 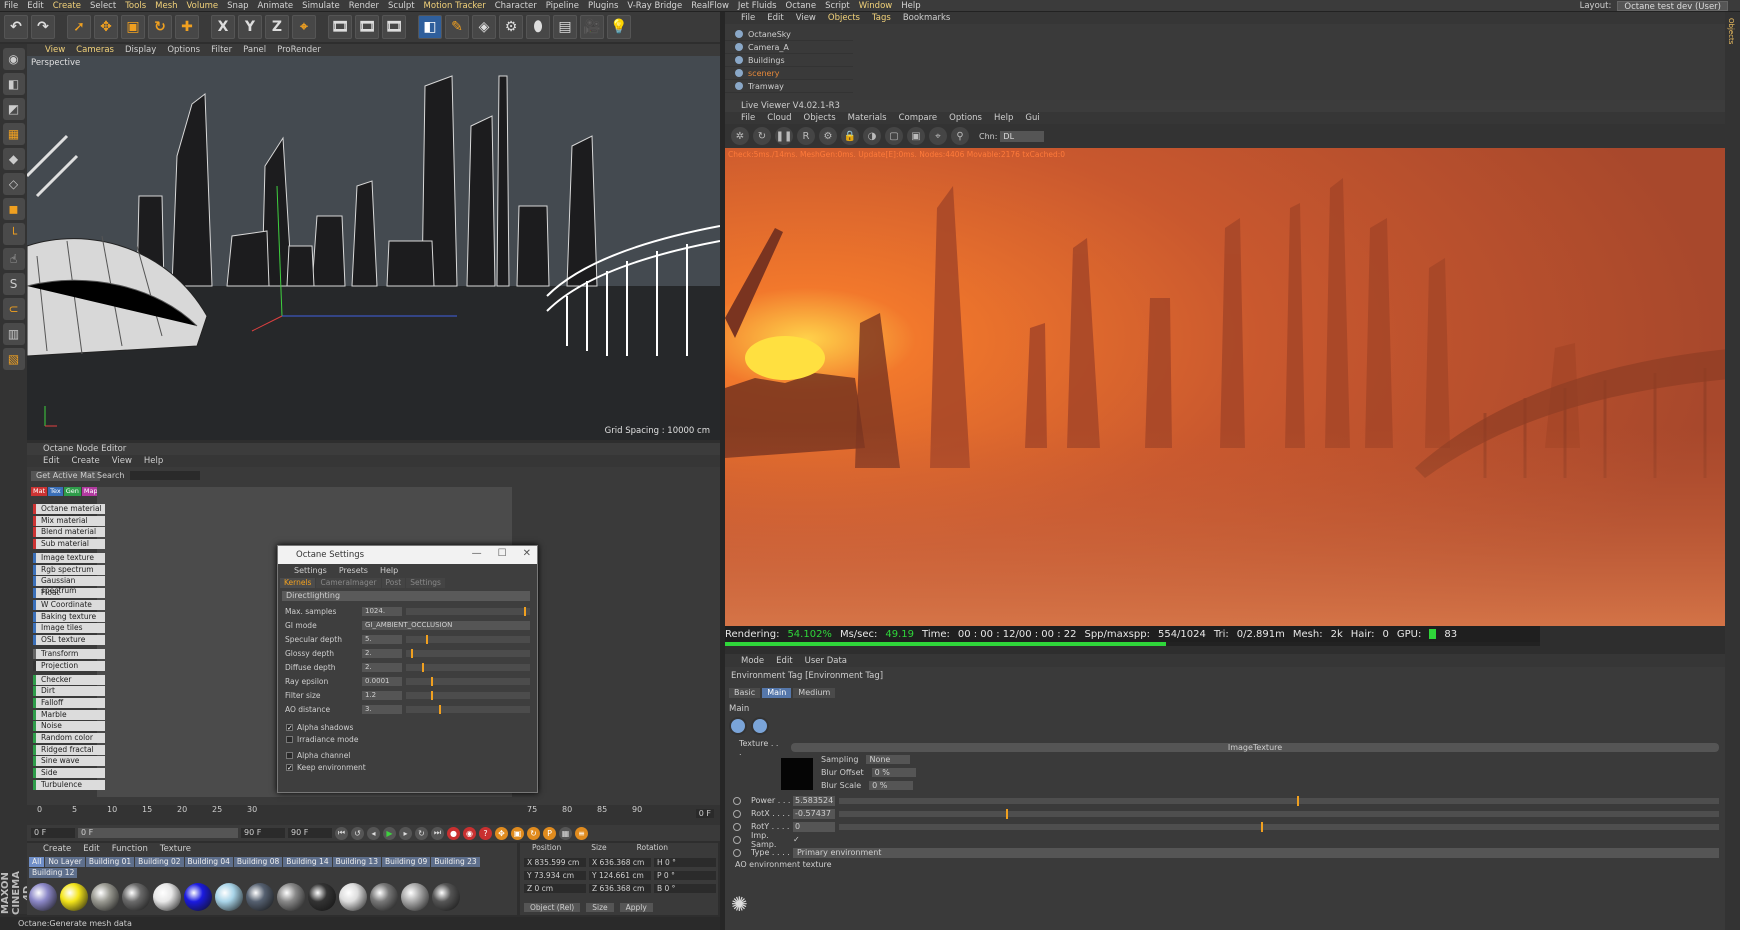 What do you see at coordinates (69, 679) in the screenshot?
I see `node-item-checker: Checker` at bounding box center [69, 679].